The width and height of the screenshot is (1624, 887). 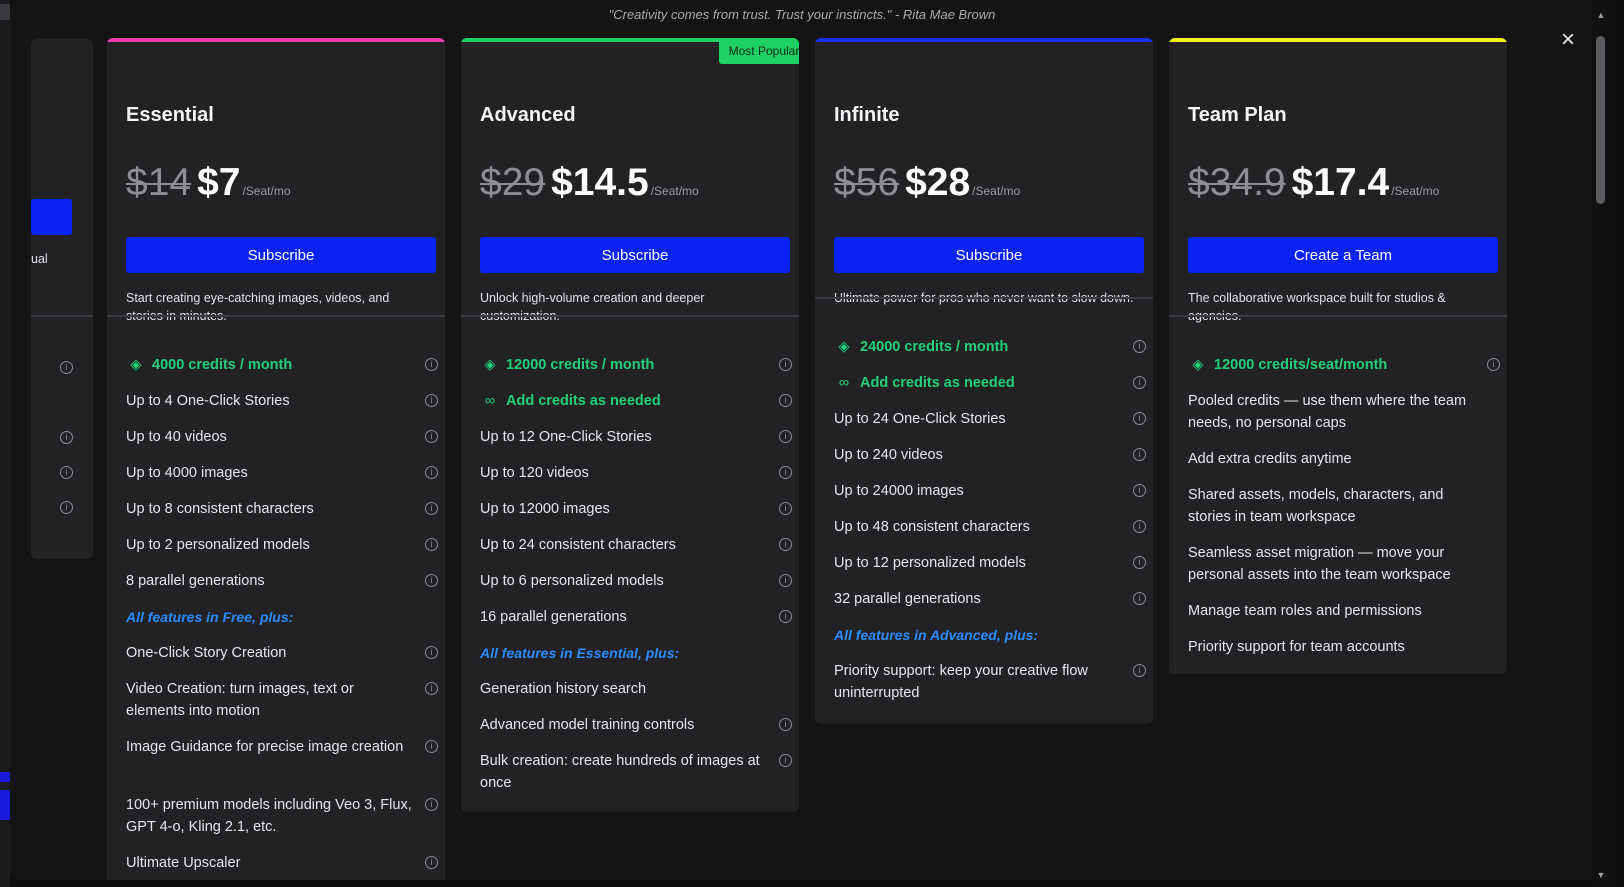 I want to click on feature-item: Up to 120 videos i, so click(x=636, y=480).